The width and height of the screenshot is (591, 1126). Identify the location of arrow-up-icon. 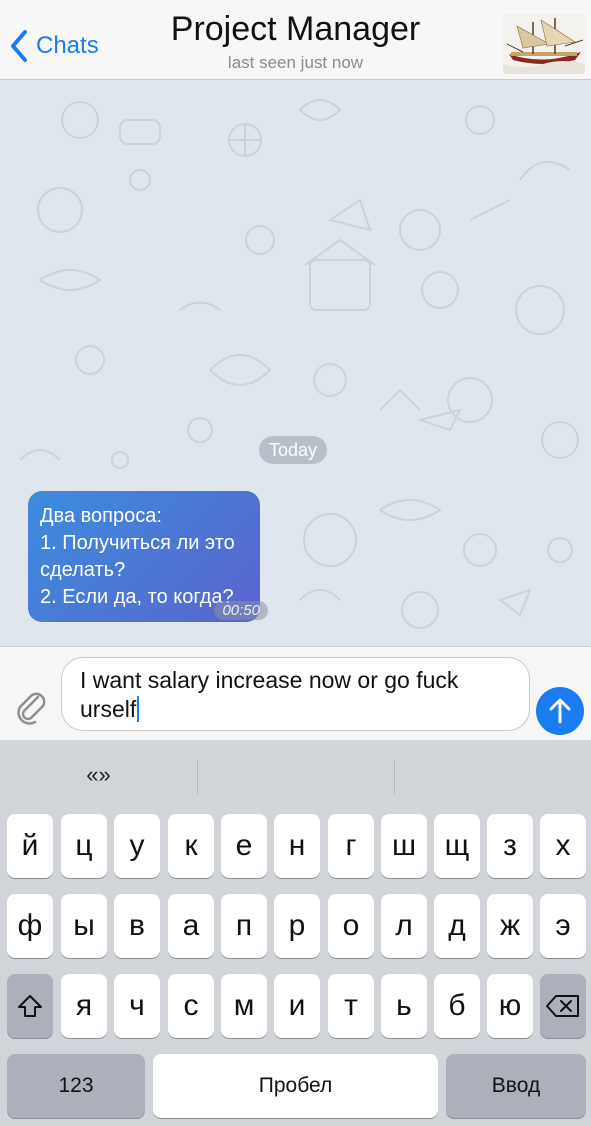
(560, 711).